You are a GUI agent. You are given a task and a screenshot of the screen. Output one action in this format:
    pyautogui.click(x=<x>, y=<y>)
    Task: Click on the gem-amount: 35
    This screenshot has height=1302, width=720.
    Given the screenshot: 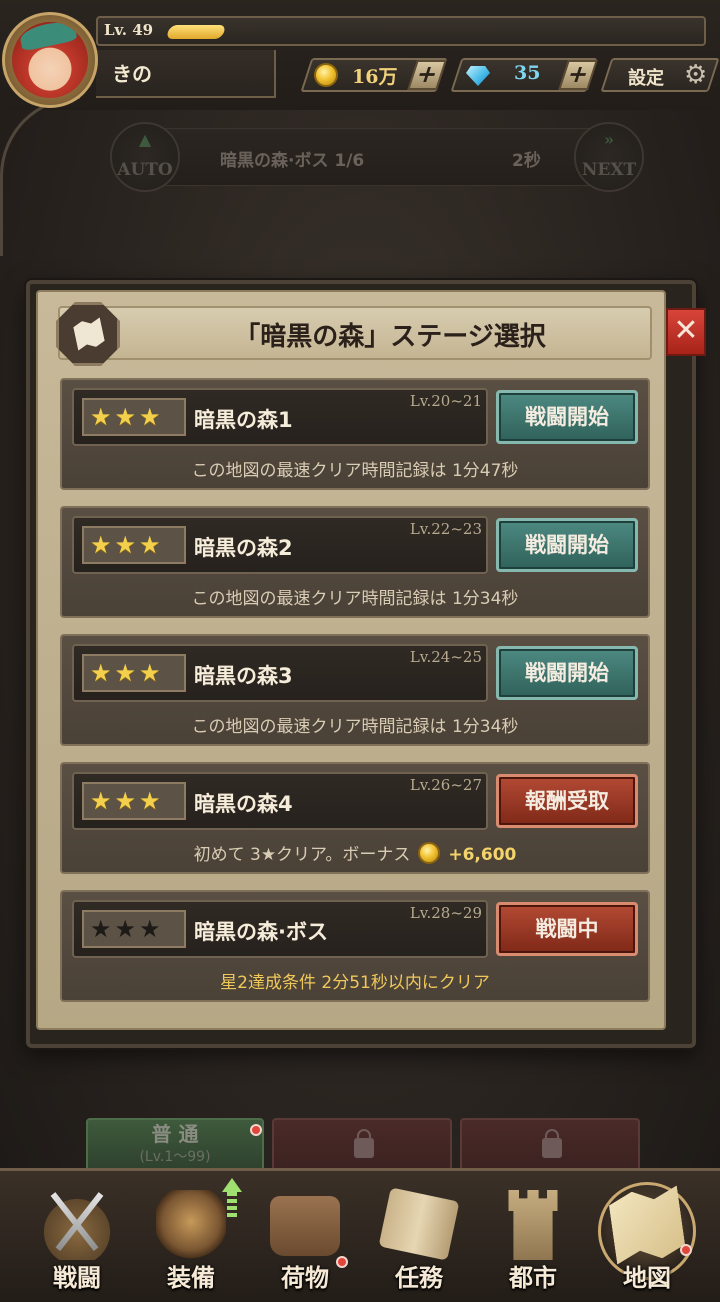 What is the action you would take?
    pyautogui.click(x=527, y=73)
    